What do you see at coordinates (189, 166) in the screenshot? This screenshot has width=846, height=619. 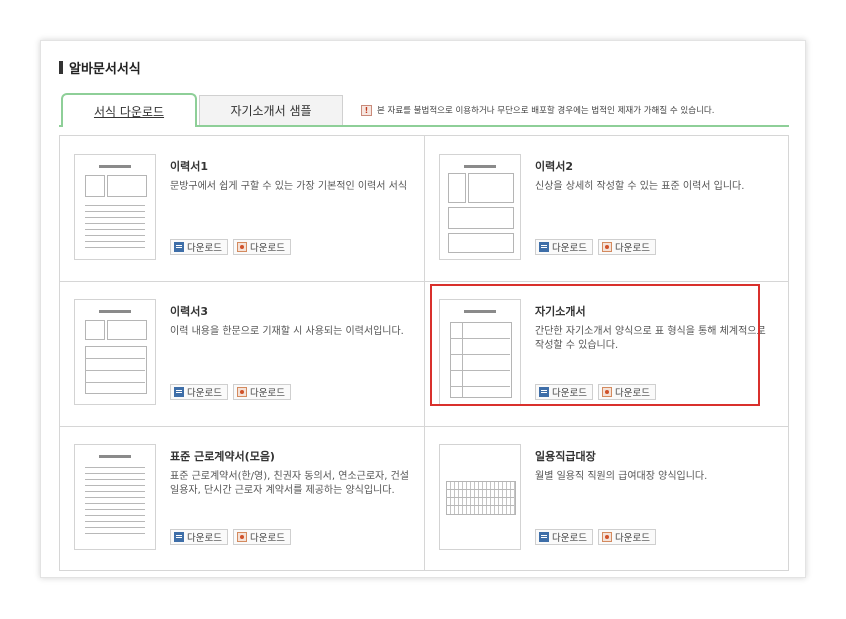 I see `form-title: 이력서1` at bounding box center [189, 166].